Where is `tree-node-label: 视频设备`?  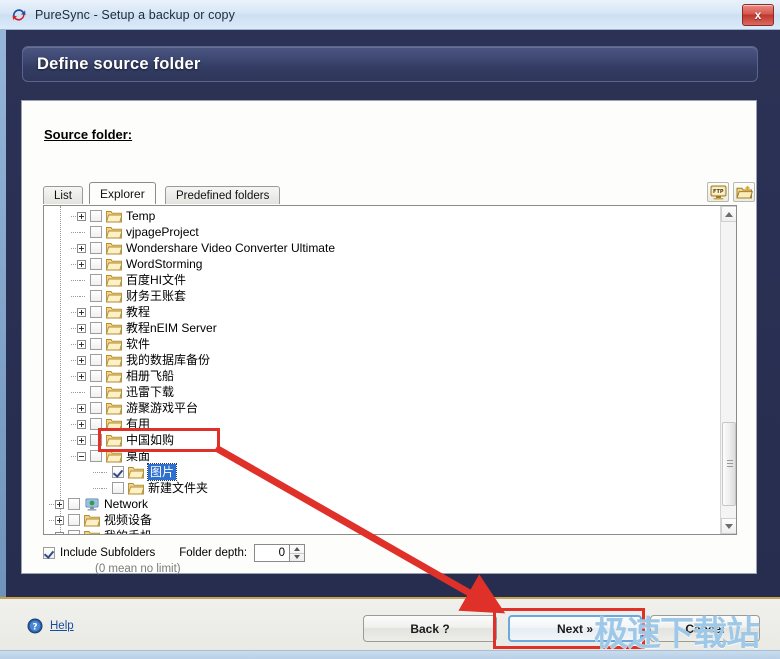
tree-node-label: 视频设备 is located at coordinates (128, 520).